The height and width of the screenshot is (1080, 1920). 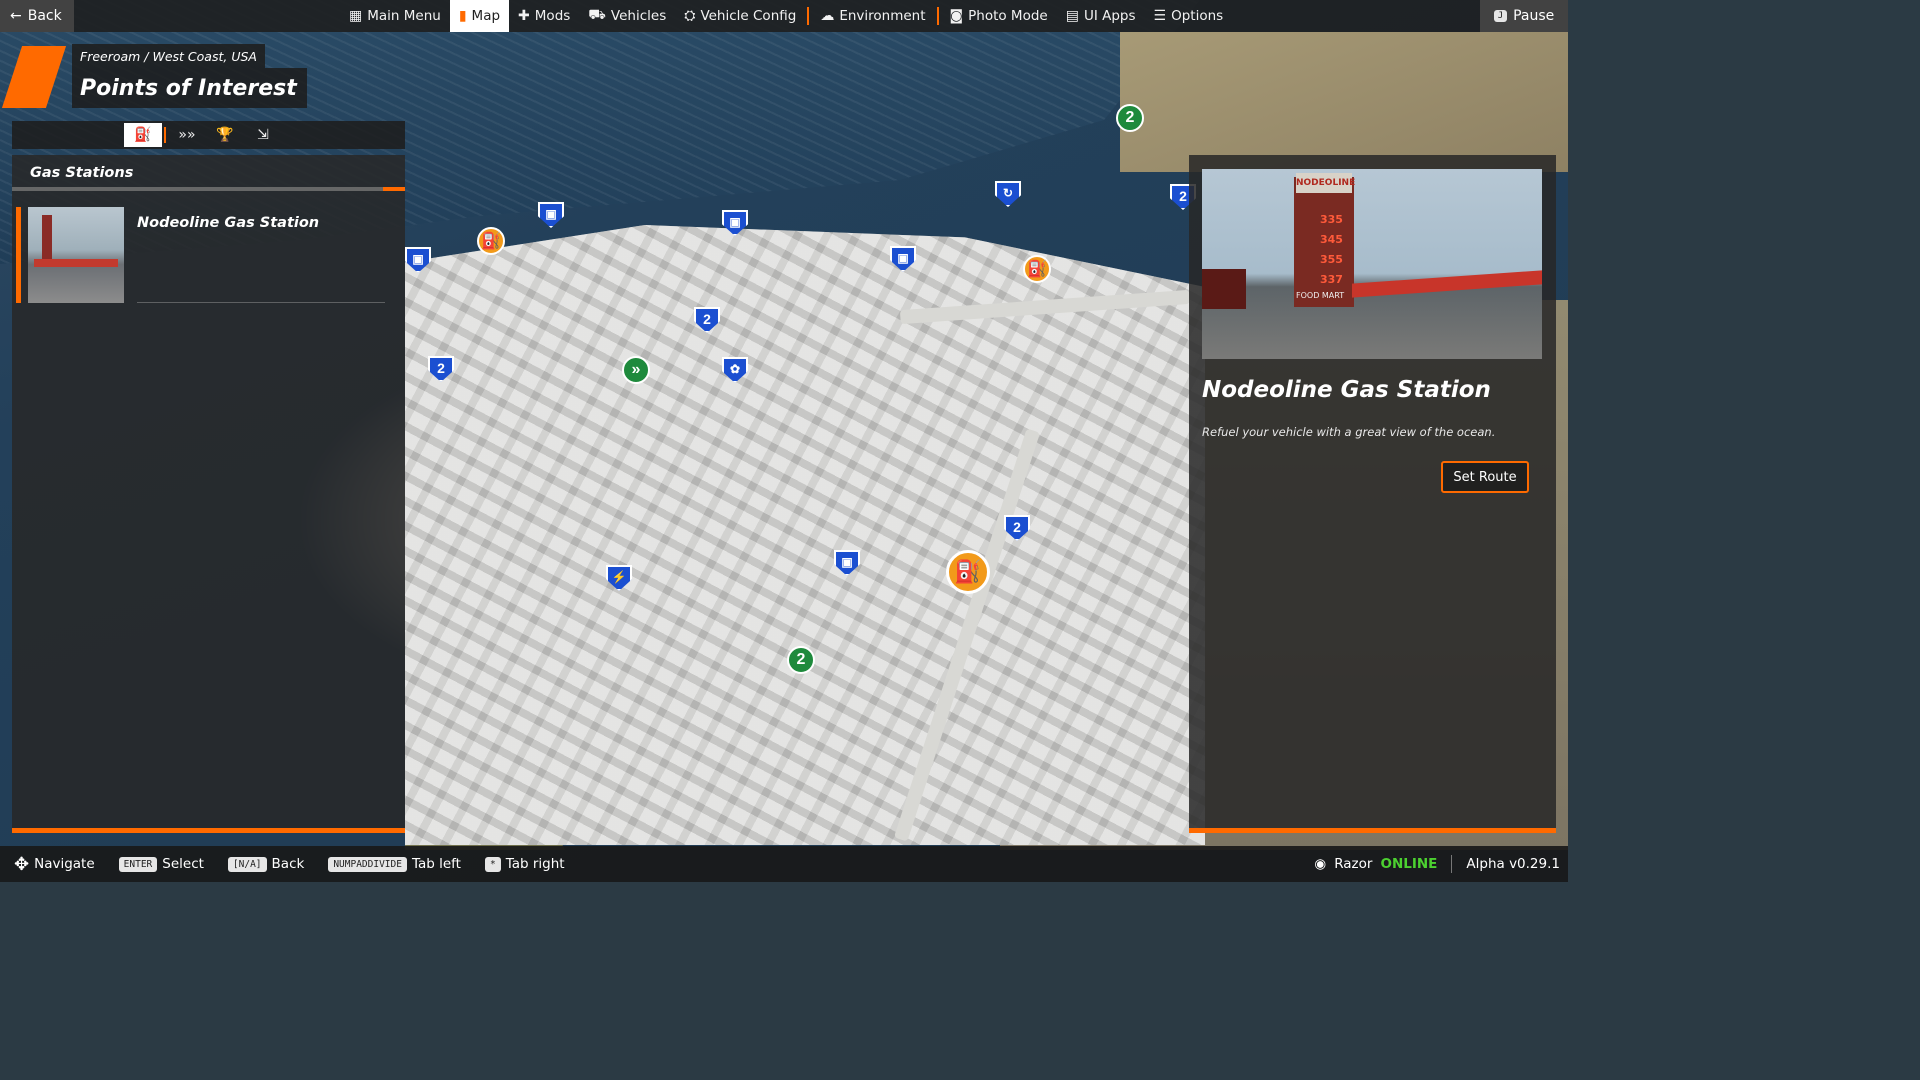 I want to click on back-button: ← Back, so click(x=37, y=16).